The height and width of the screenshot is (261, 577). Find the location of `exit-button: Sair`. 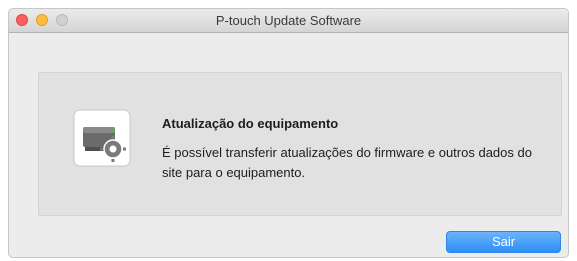

exit-button: Sair is located at coordinates (503, 242).